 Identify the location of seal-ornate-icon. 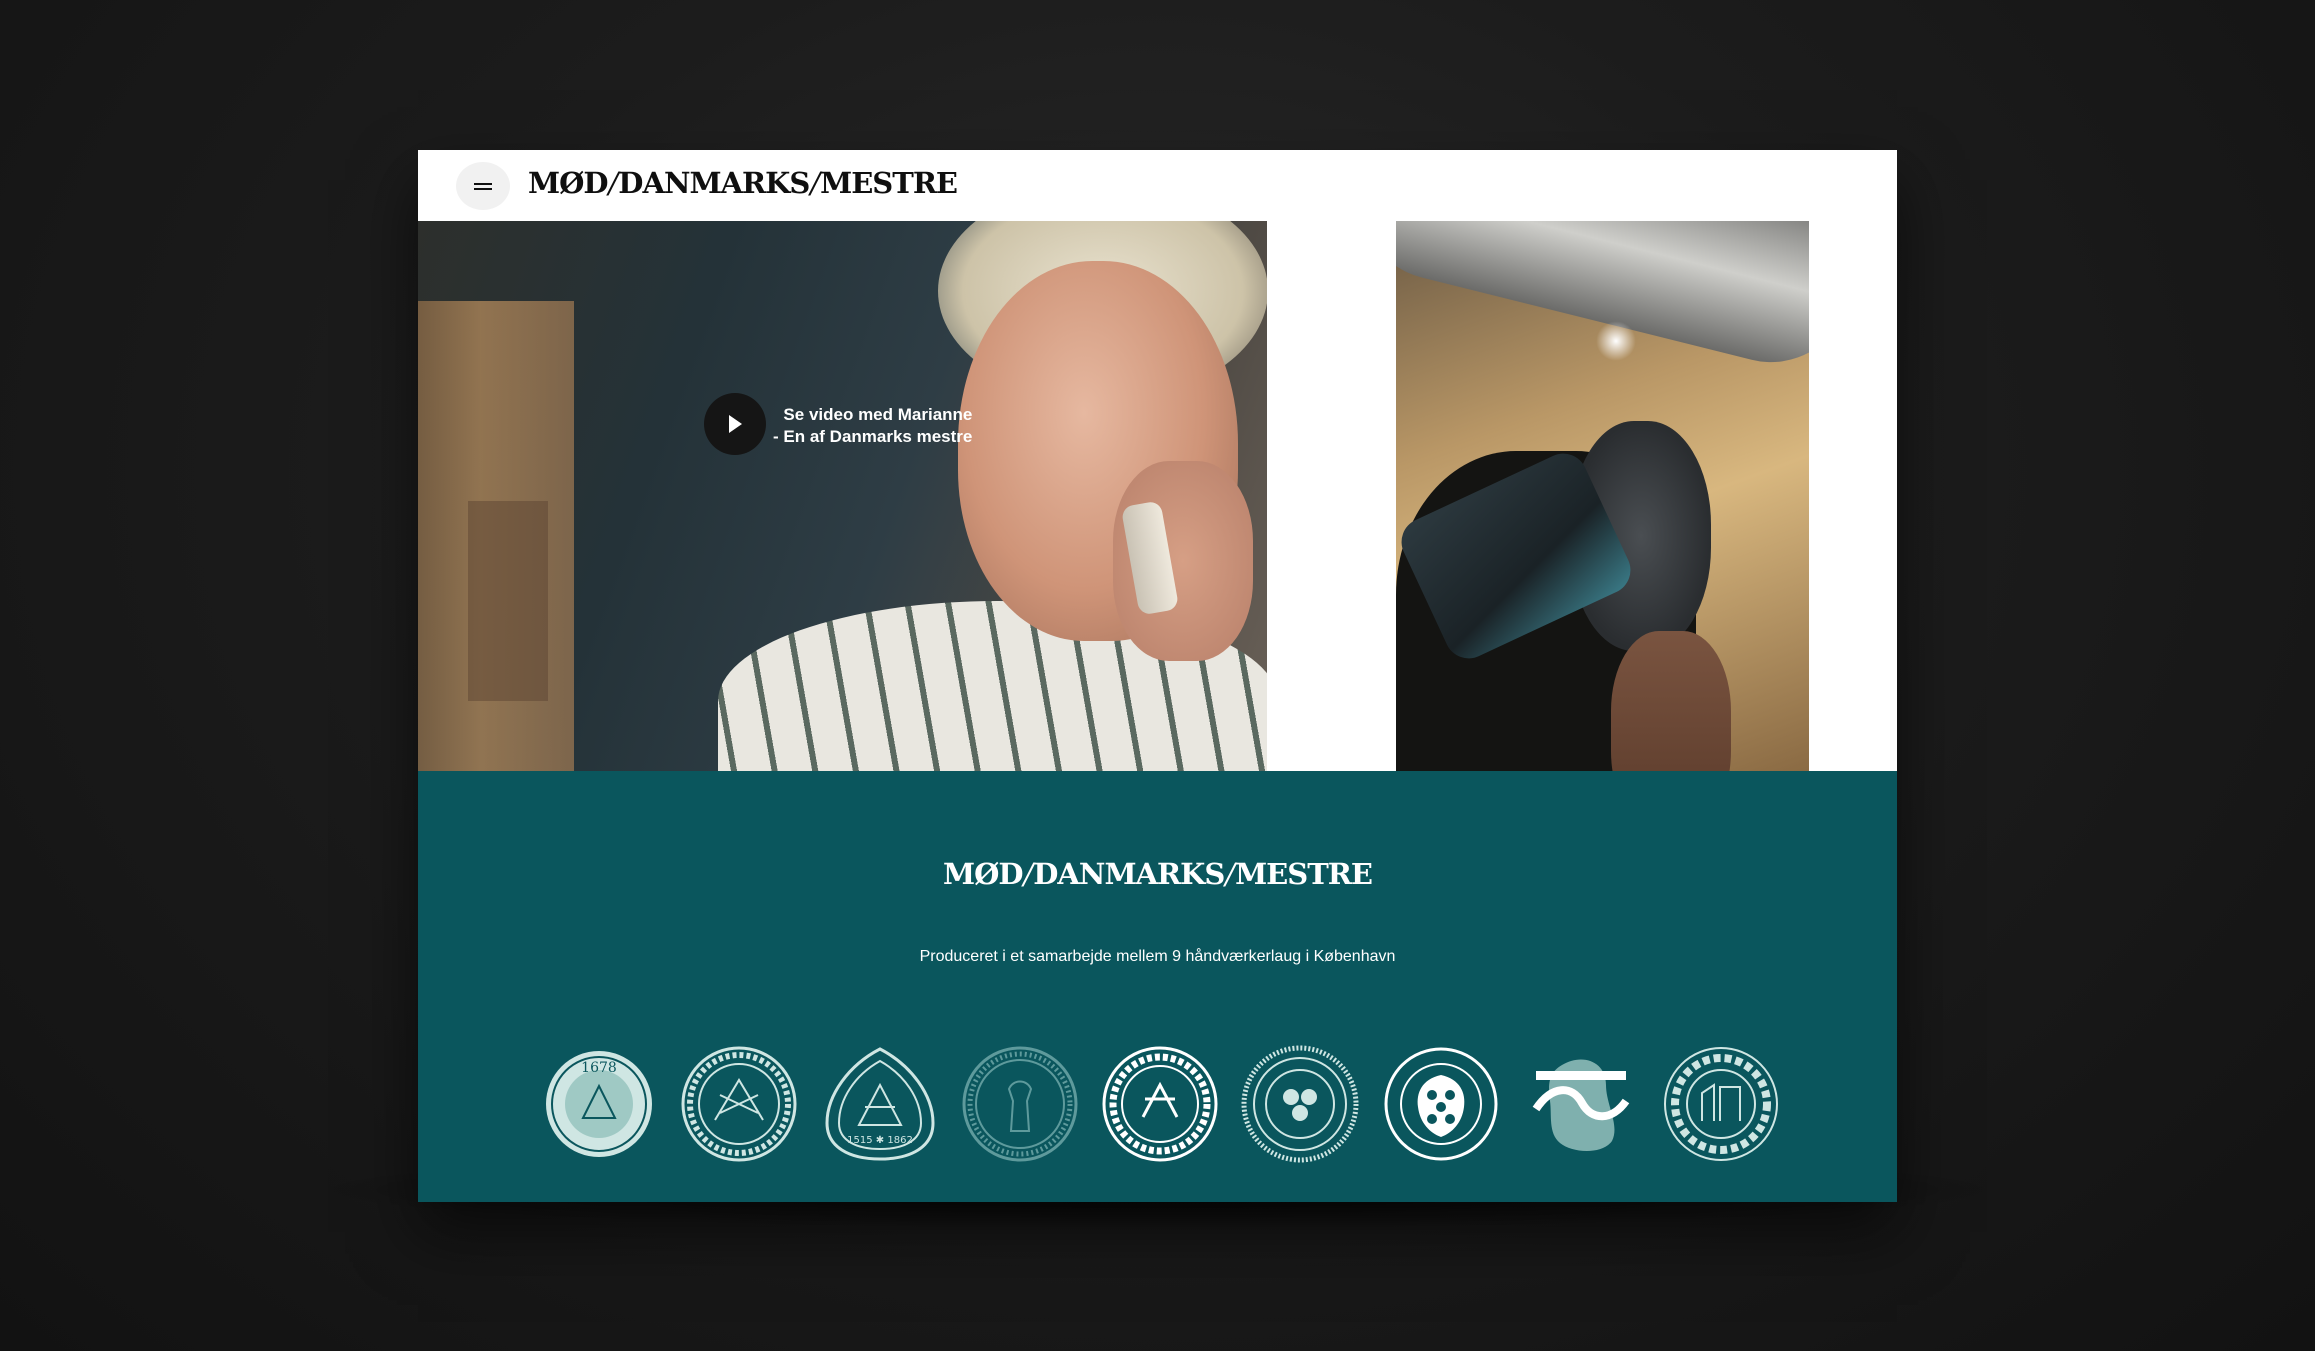
(1020, 1104).